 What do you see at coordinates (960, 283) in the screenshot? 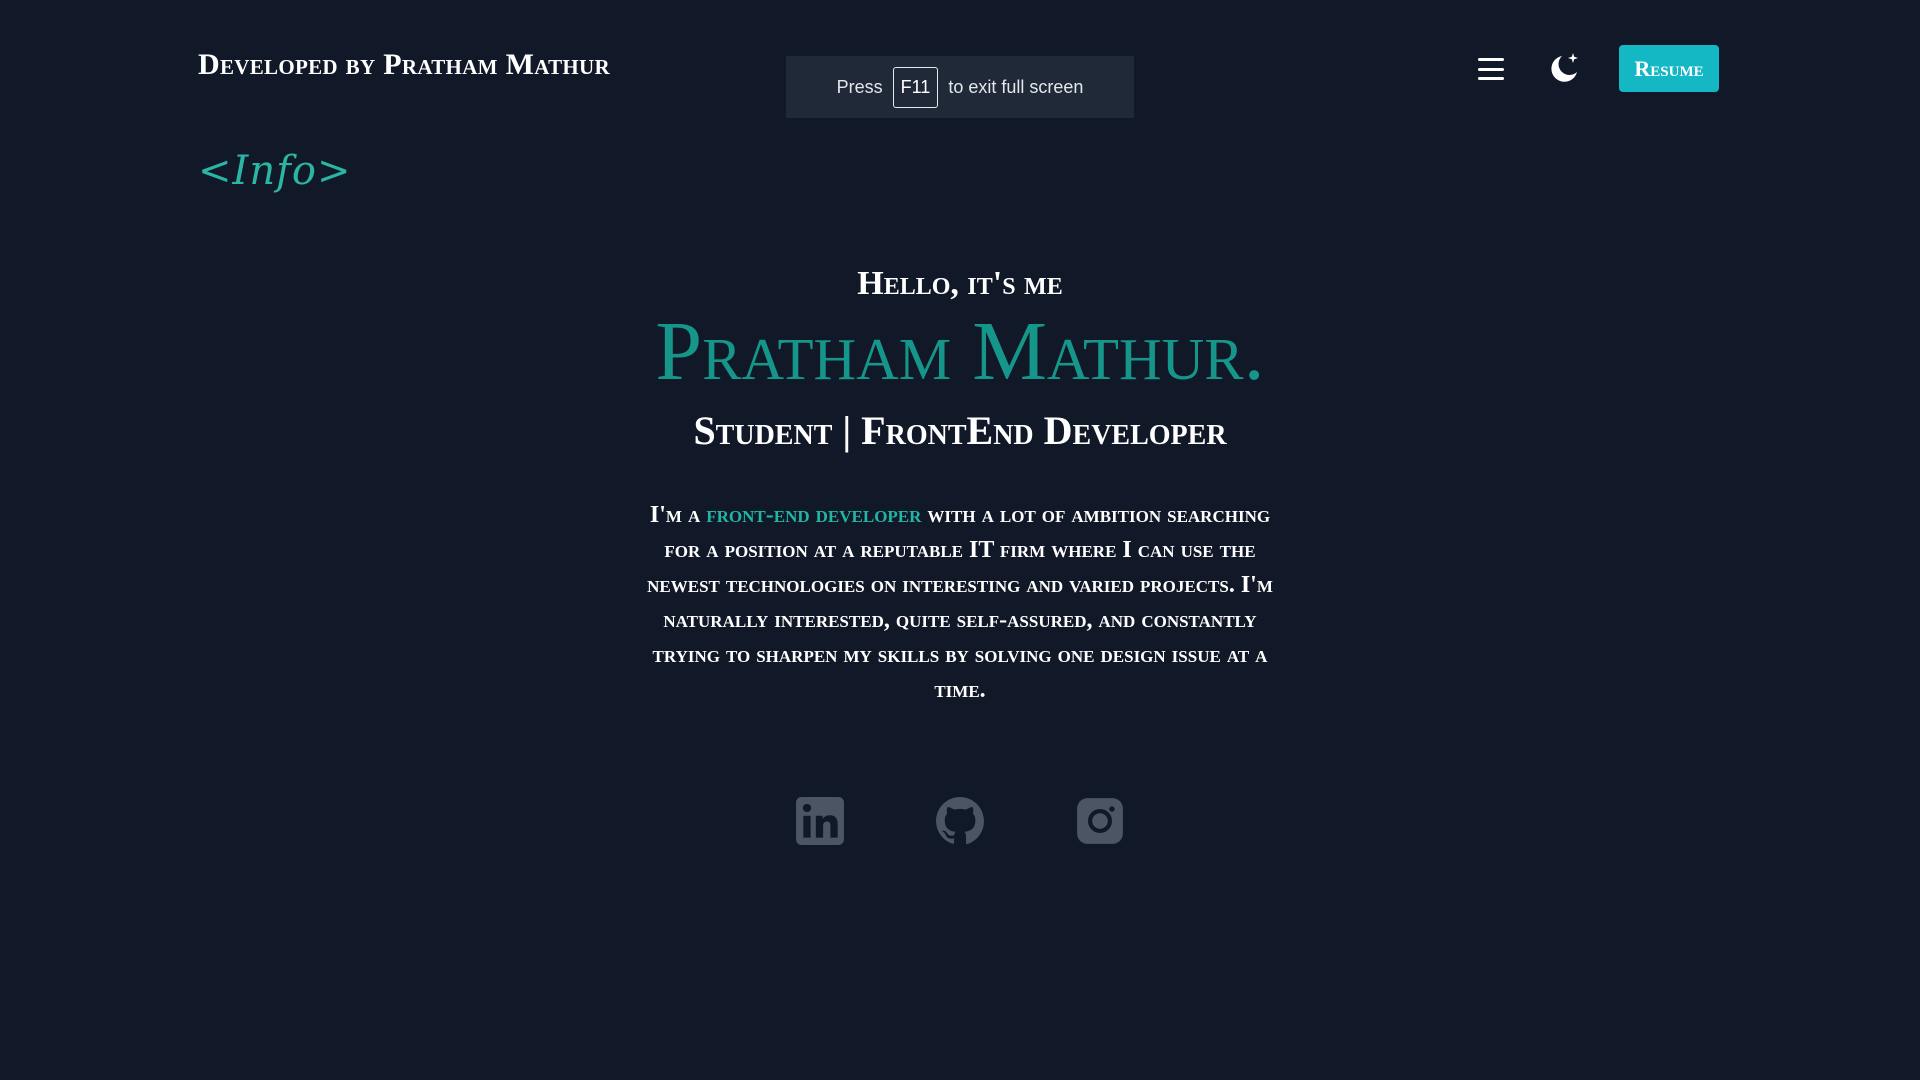
I see `hero-greeting: Hello, it's me` at bounding box center [960, 283].